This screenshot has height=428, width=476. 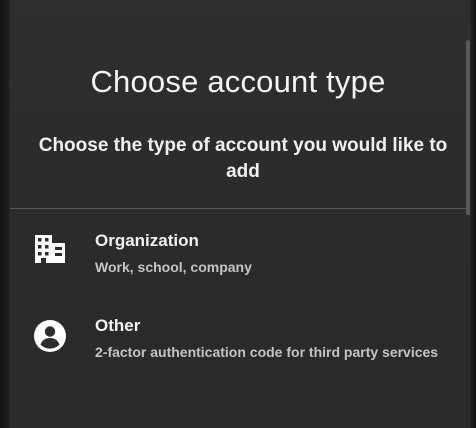 I want to click on option-organization-title: Organization, so click(x=147, y=240).